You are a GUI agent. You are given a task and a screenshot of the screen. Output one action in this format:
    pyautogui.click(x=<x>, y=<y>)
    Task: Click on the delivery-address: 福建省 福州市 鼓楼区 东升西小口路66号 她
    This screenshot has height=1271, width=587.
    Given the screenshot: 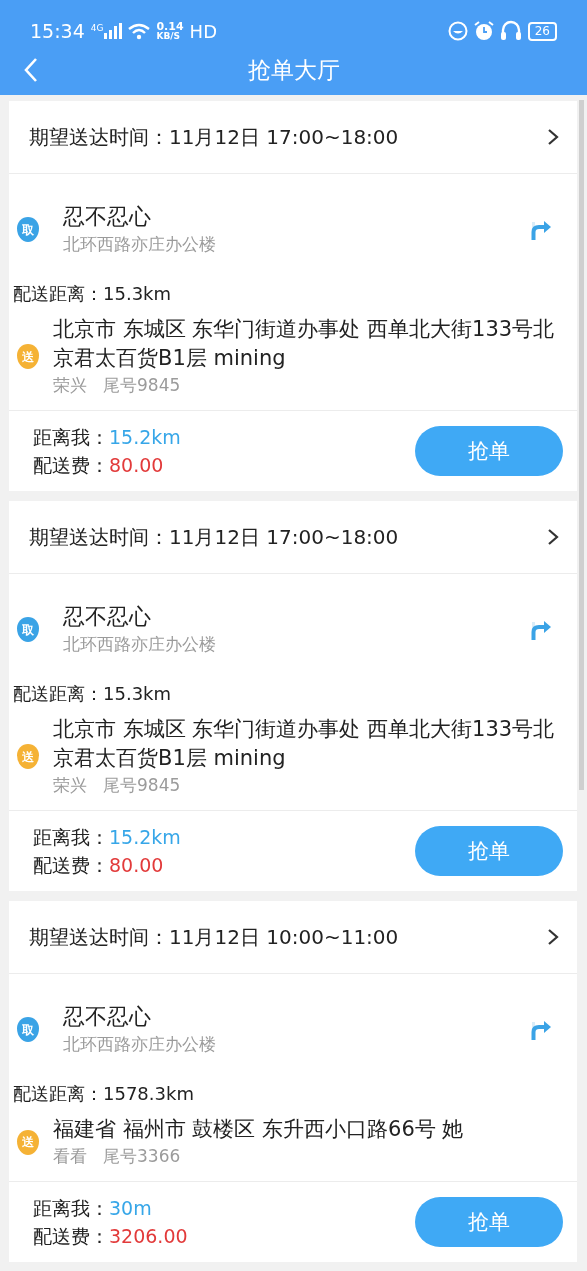 What is the action you would take?
    pyautogui.click(x=259, y=1129)
    